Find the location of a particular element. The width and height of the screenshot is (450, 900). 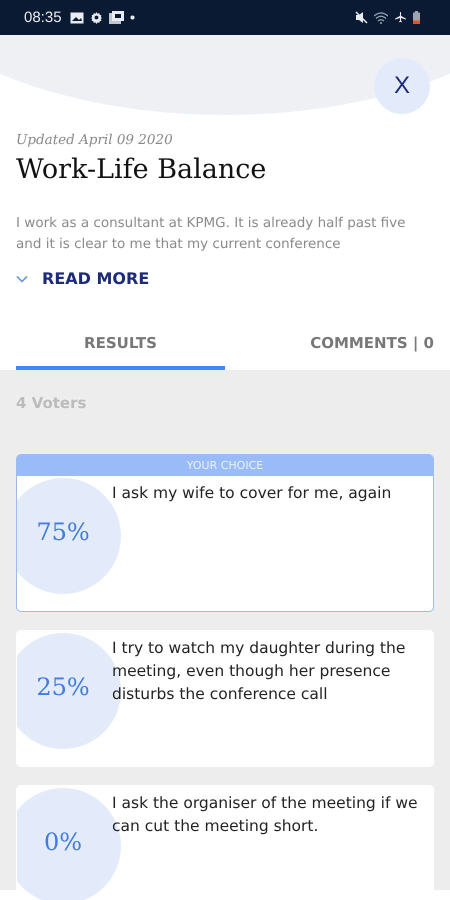

updated-date: Updated April 09 2020 is located at coordinates (95, 140).